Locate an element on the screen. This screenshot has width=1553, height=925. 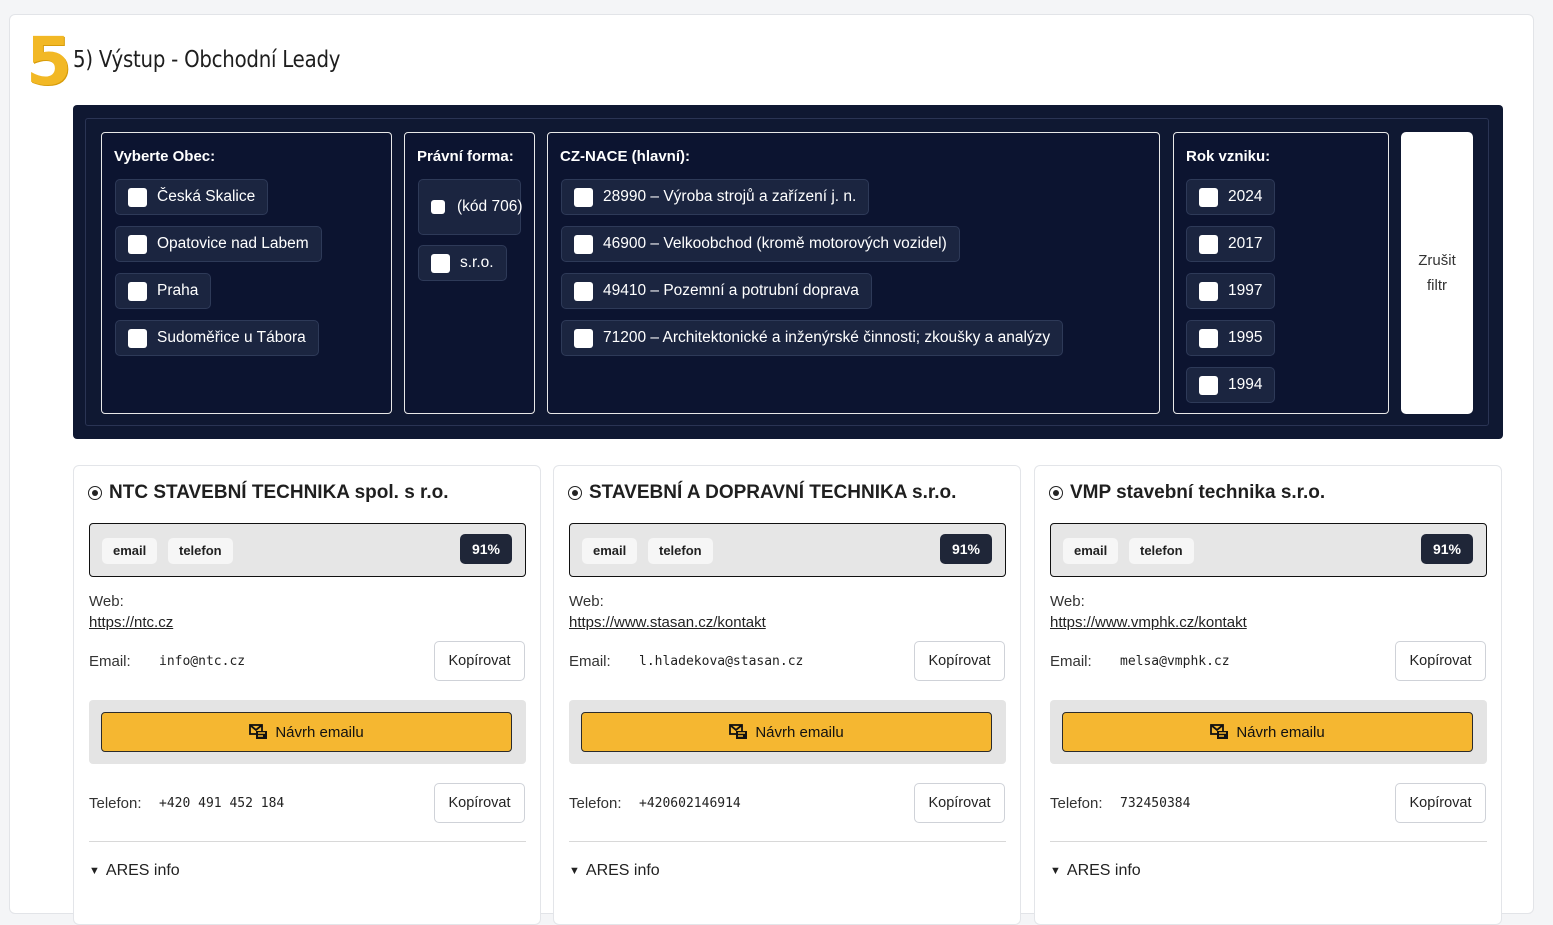
email-label: Email: is located at coordinates (1071, 661).